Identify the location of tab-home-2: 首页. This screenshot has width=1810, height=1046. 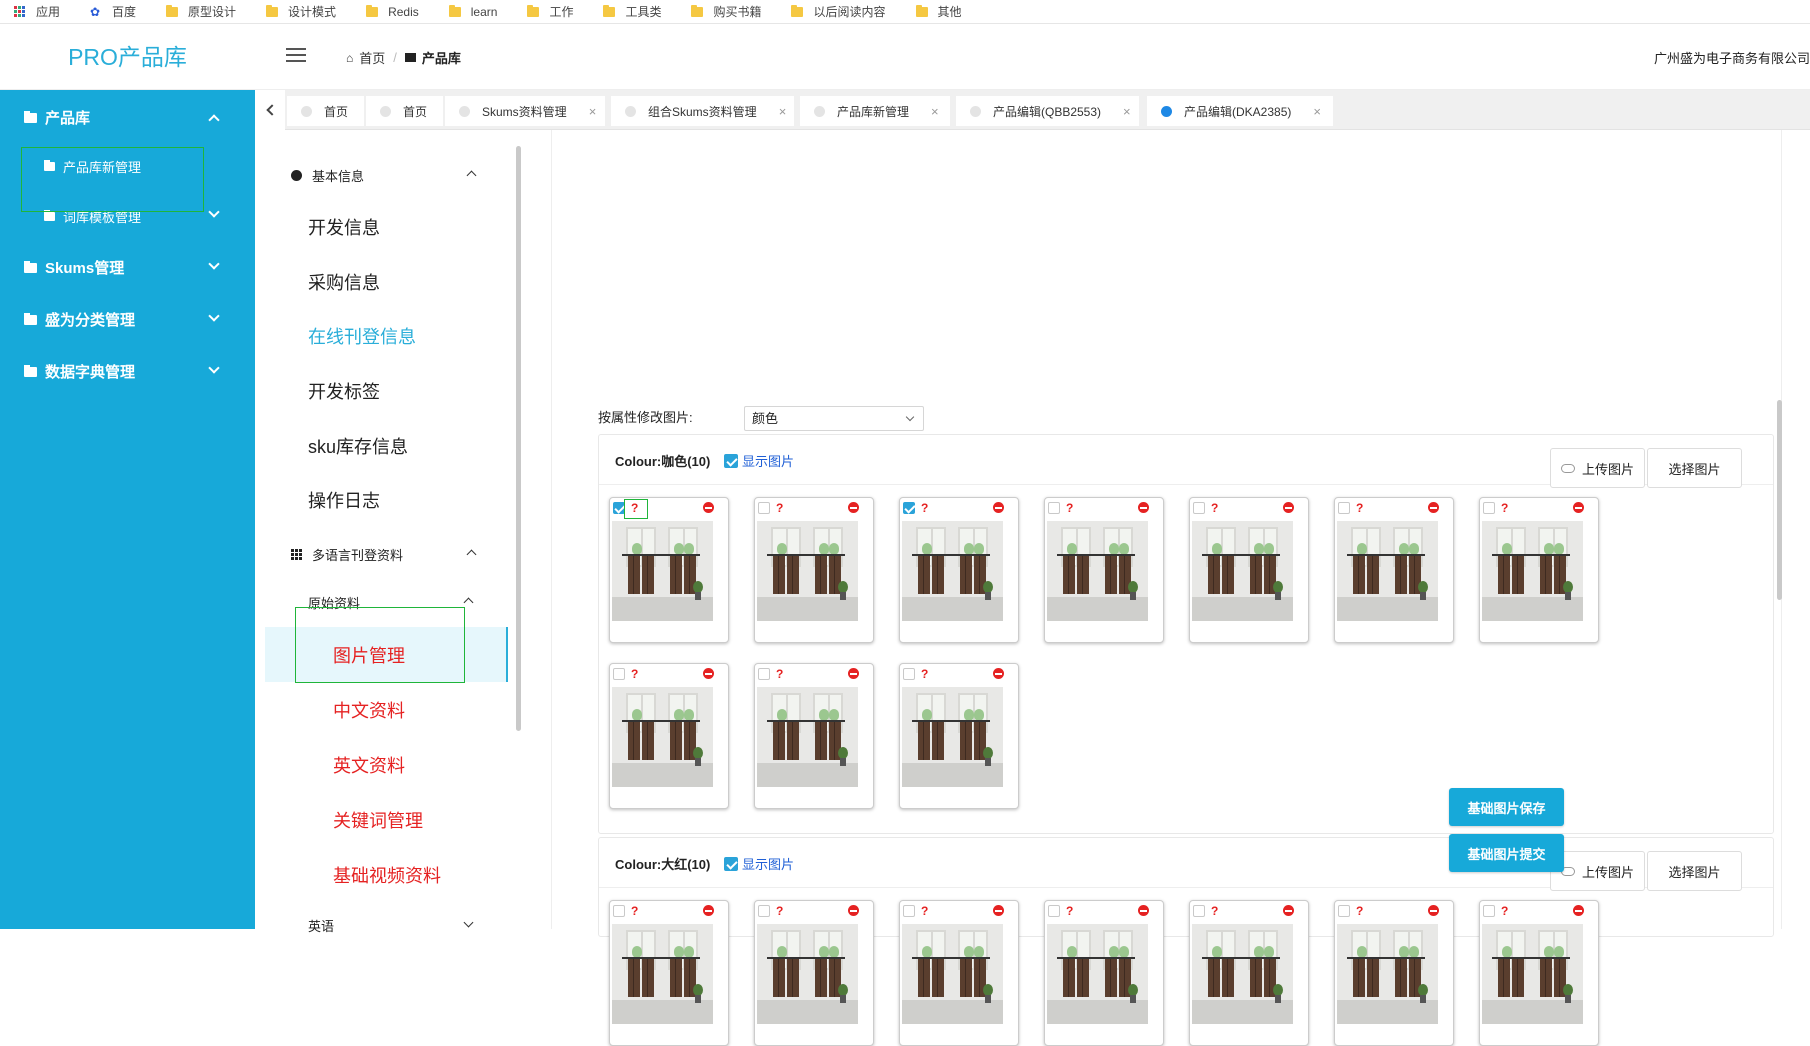
(404, 111).